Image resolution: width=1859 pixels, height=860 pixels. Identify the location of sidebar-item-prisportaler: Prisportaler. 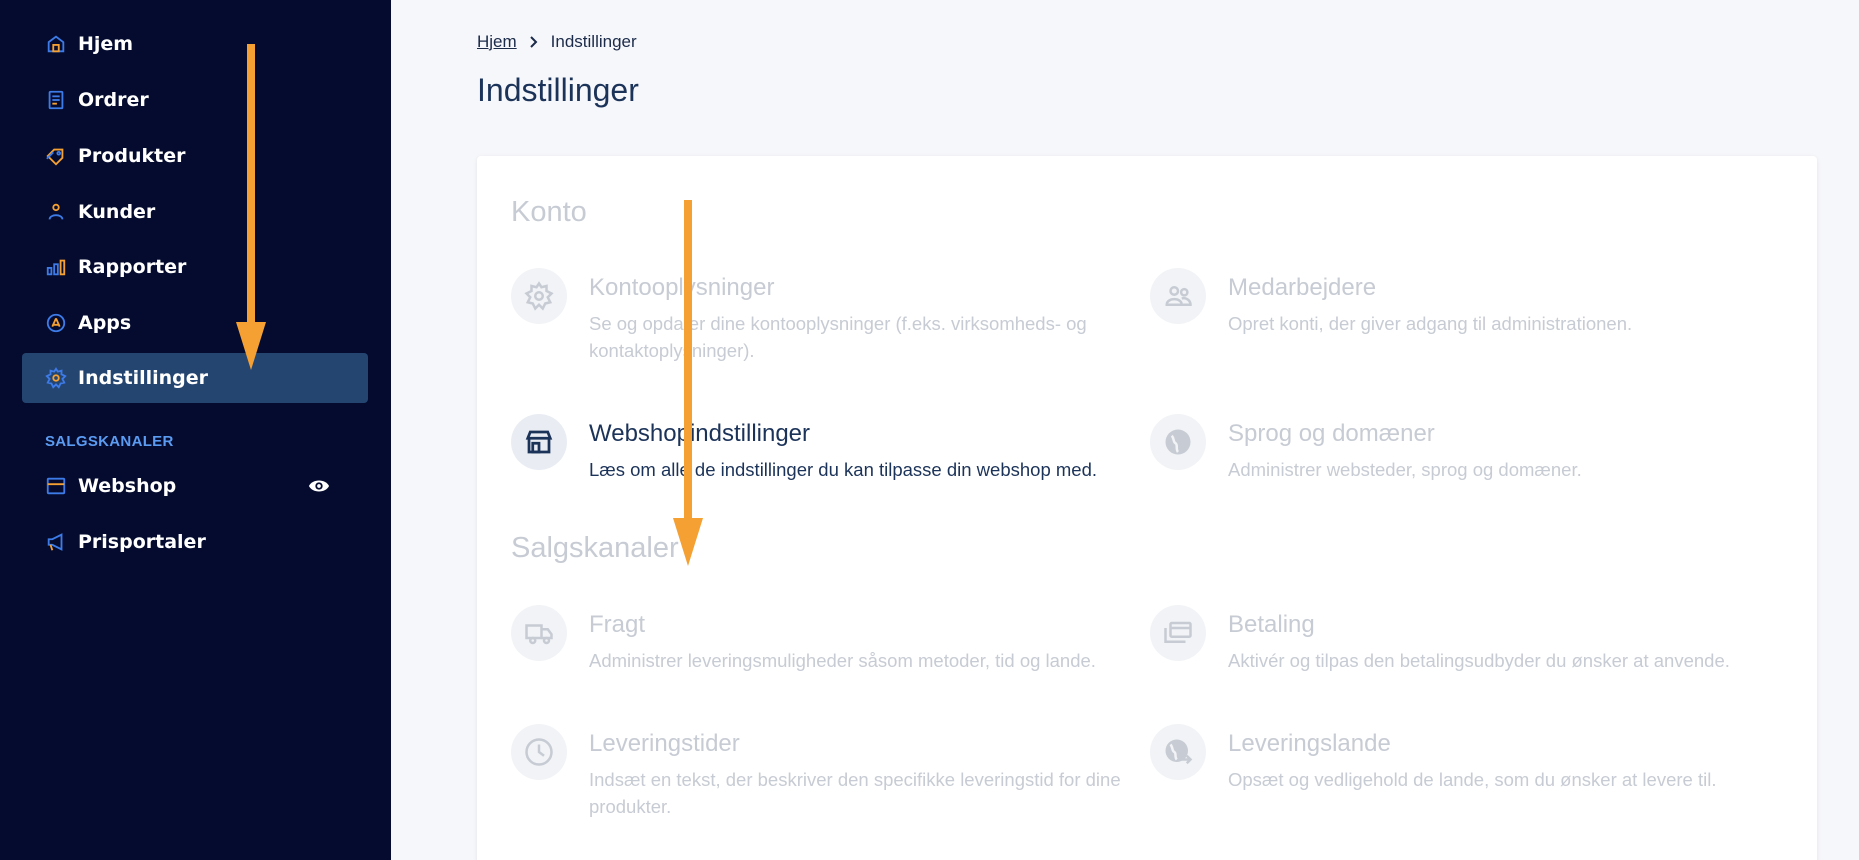
(195, 542).